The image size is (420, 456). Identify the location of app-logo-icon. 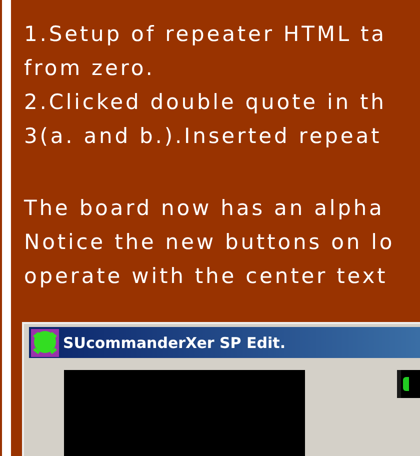
(45, 342).